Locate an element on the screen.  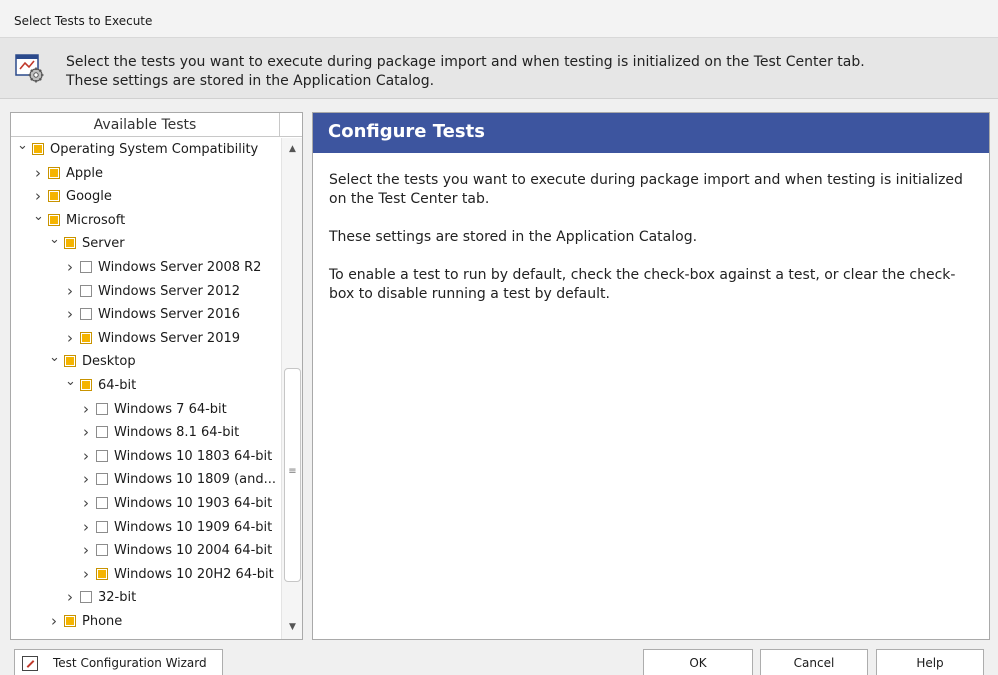
tree-item: › Windows Server 2016 is located at coordinates (146, 314).